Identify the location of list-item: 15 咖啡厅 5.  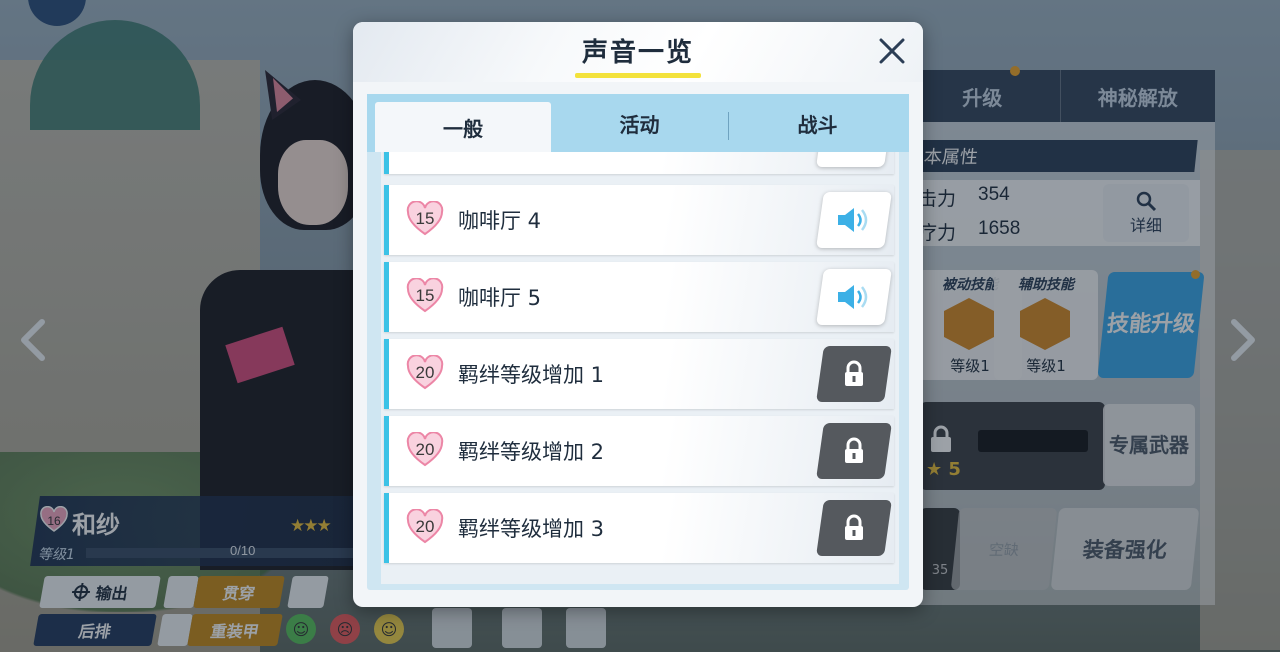
(639, 297).